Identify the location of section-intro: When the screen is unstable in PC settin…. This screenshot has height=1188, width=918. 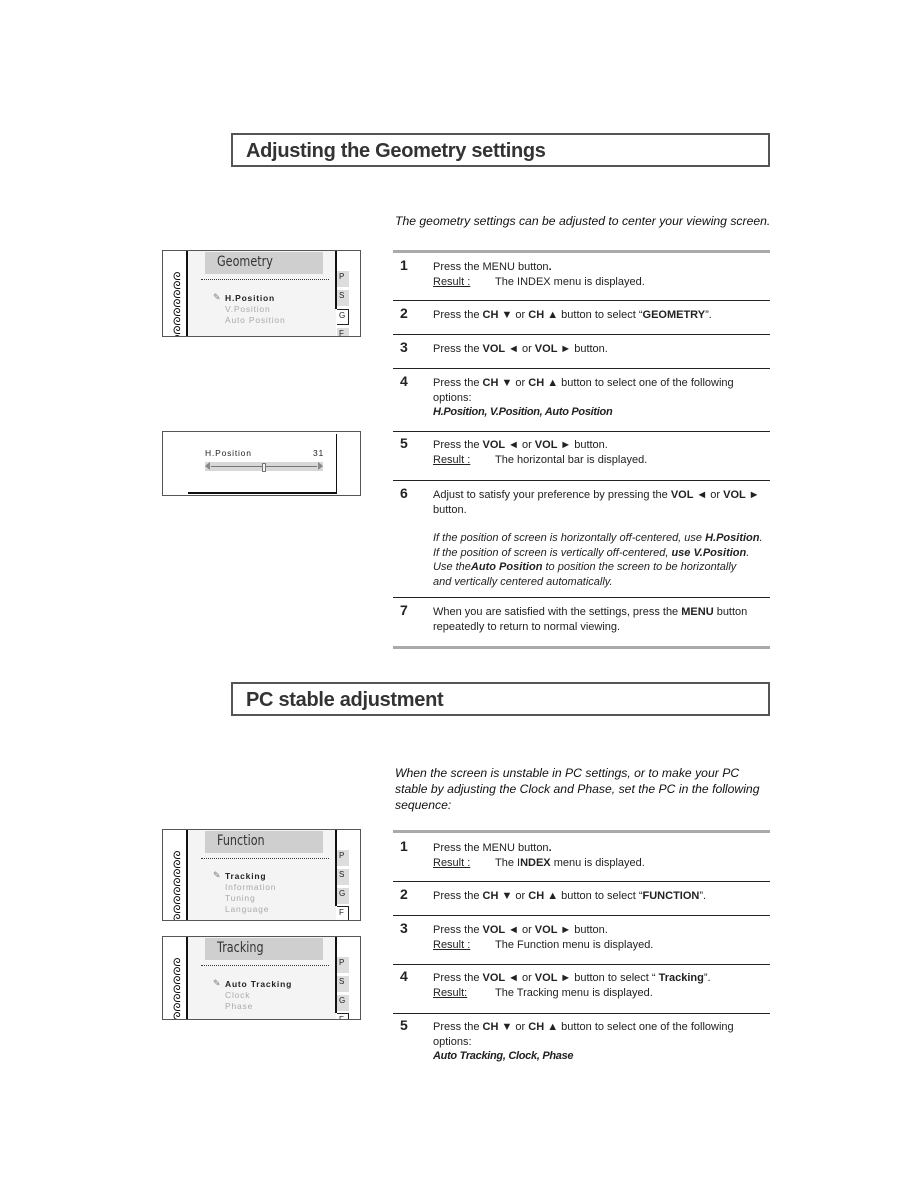
(577, 789).